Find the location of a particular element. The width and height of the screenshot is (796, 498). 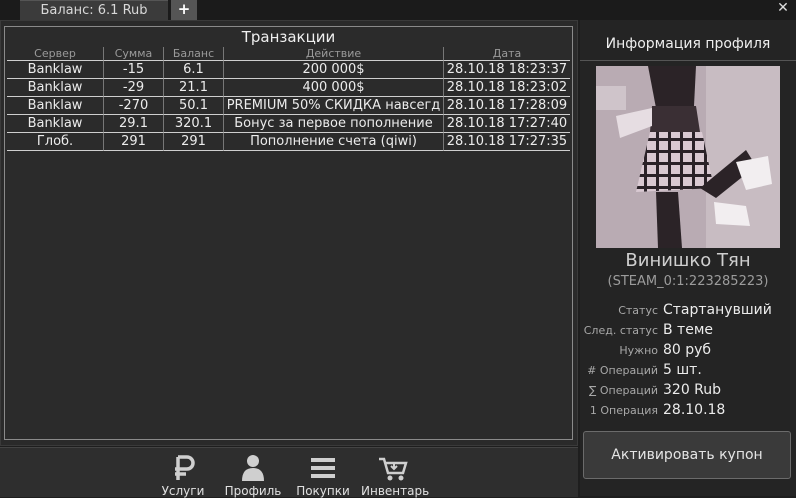

info-label: ∑ Операций is located at coordinates (623, 390).